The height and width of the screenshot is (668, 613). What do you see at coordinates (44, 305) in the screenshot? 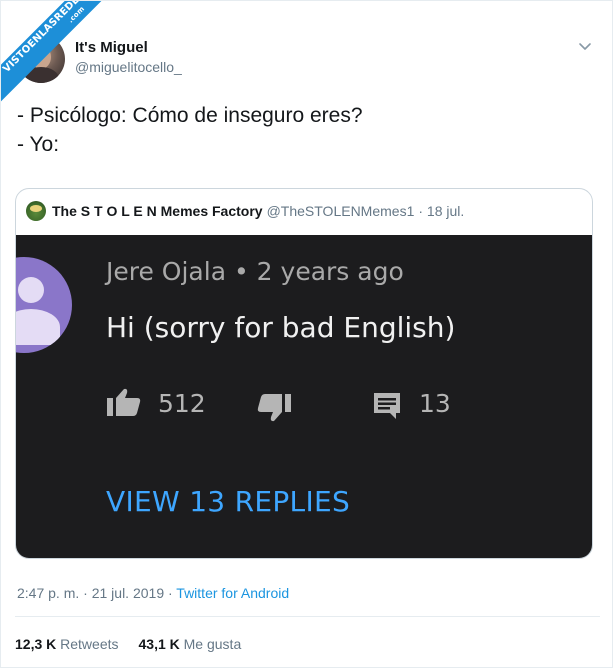
I see `user-avatar-icon` at bounding box center [44, 305].